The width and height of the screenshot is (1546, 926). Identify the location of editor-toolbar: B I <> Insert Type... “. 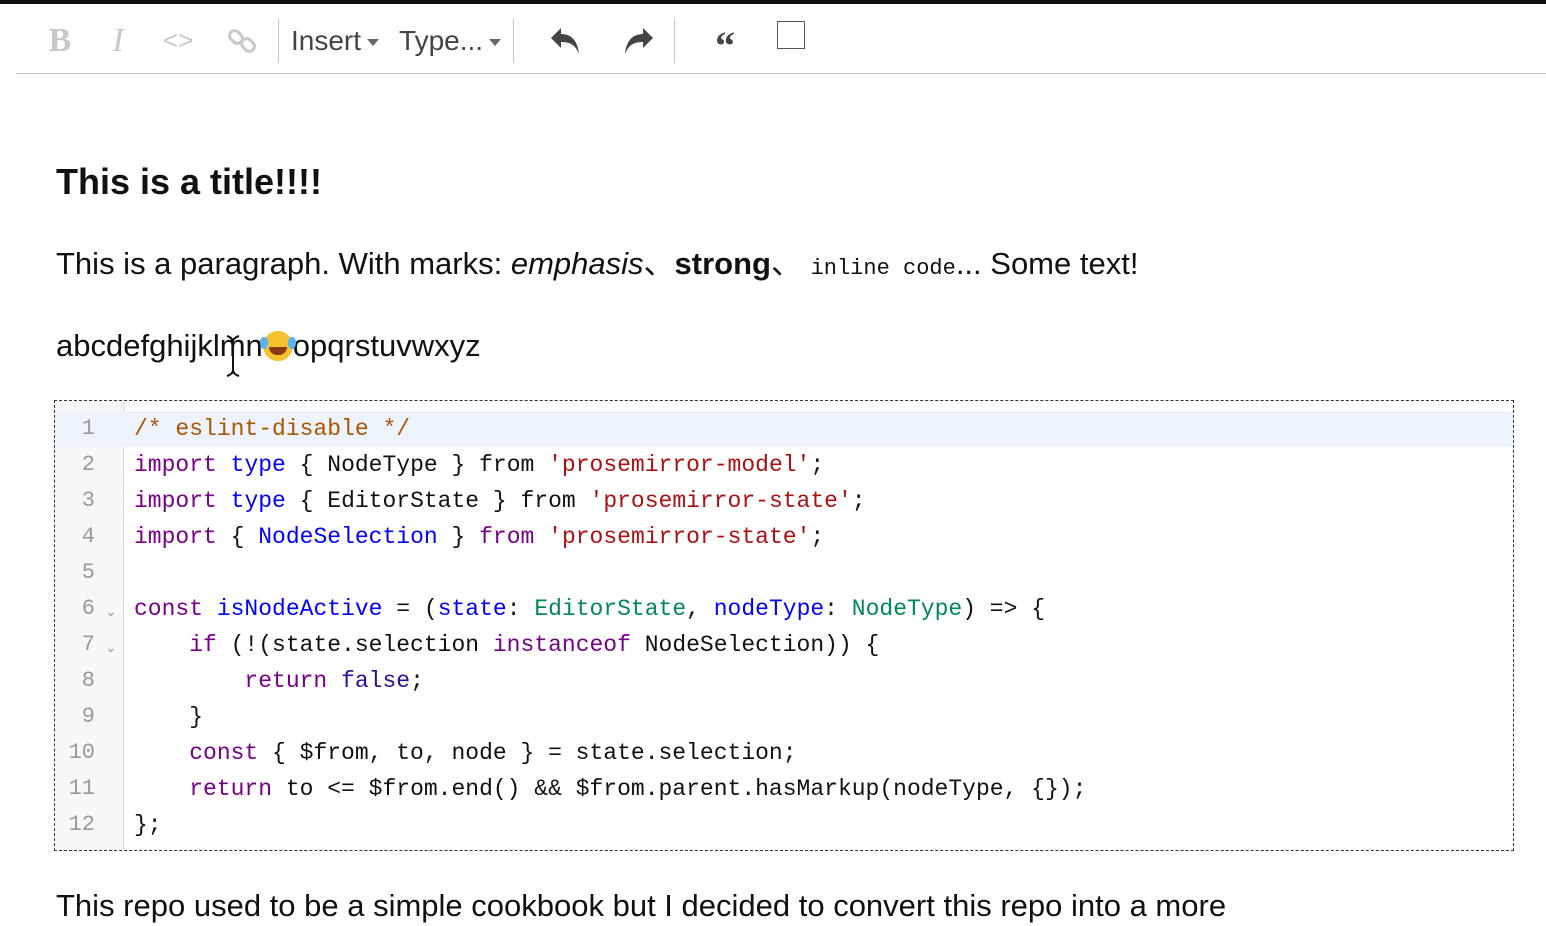
(781, 41).